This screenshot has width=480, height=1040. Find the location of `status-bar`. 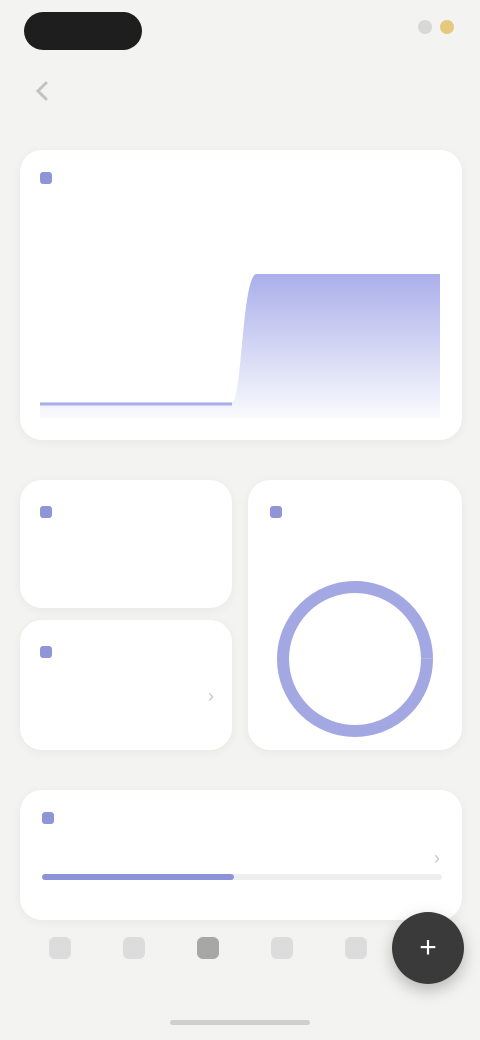

status-bar is located at coordinates (240, 31).